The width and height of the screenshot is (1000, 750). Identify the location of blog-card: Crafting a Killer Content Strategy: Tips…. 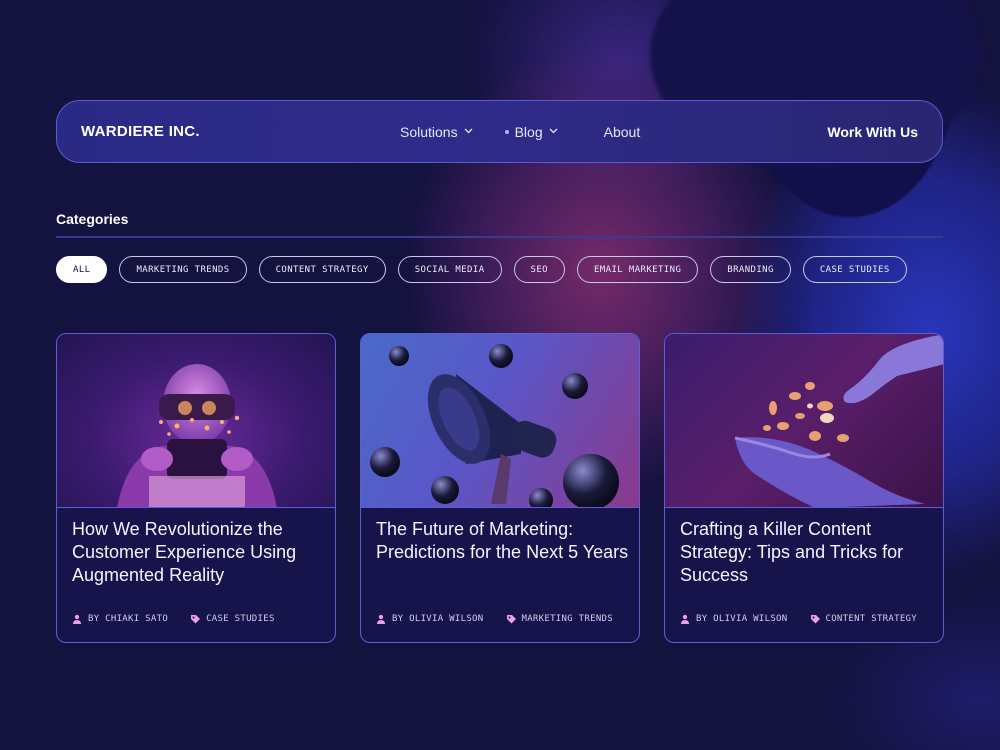
(804, 488).